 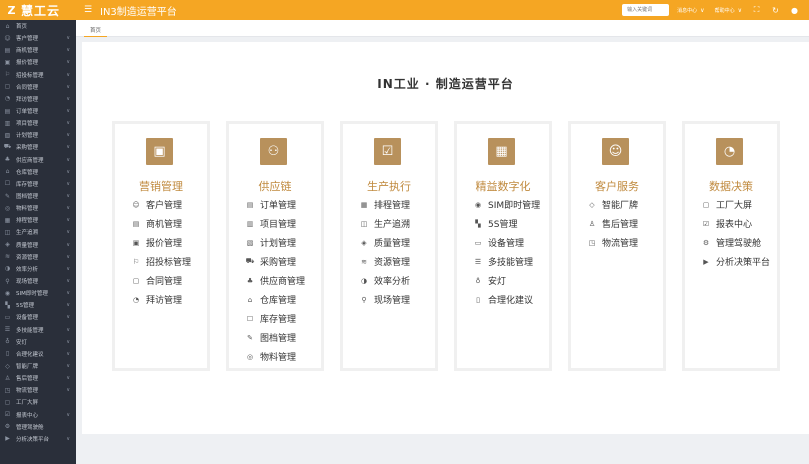 What do you see at coordinates (161, 186) in the screenshot?
I see `card-title: 营销管理` at bounding box center [161, 186].